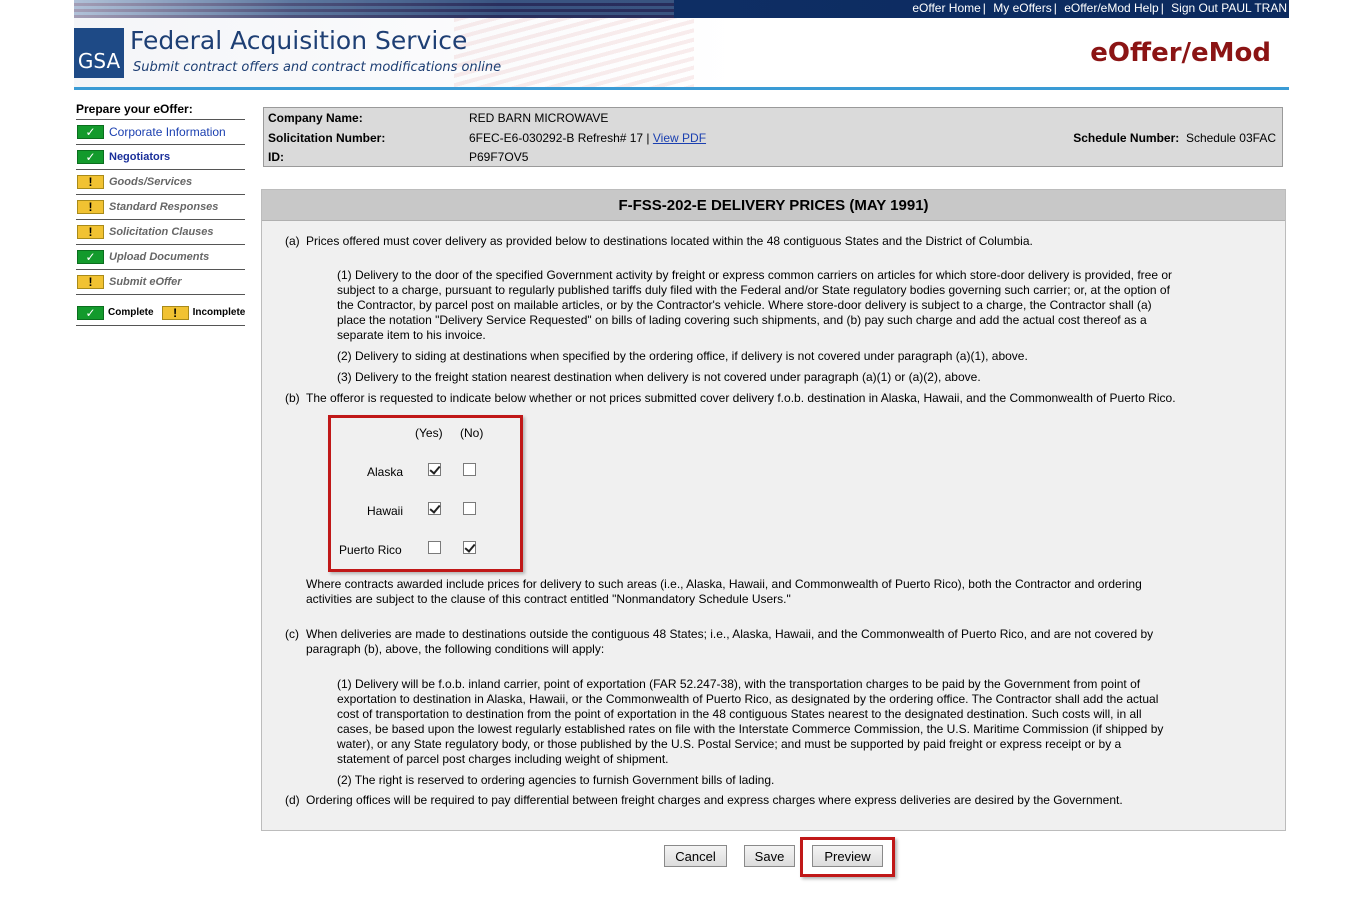 This screenshot has width=1362, height=906. Describe the element at coordinates (145, 282) in the screenshot. I see `sidebar-item-label: Submit eOffer` at that location.